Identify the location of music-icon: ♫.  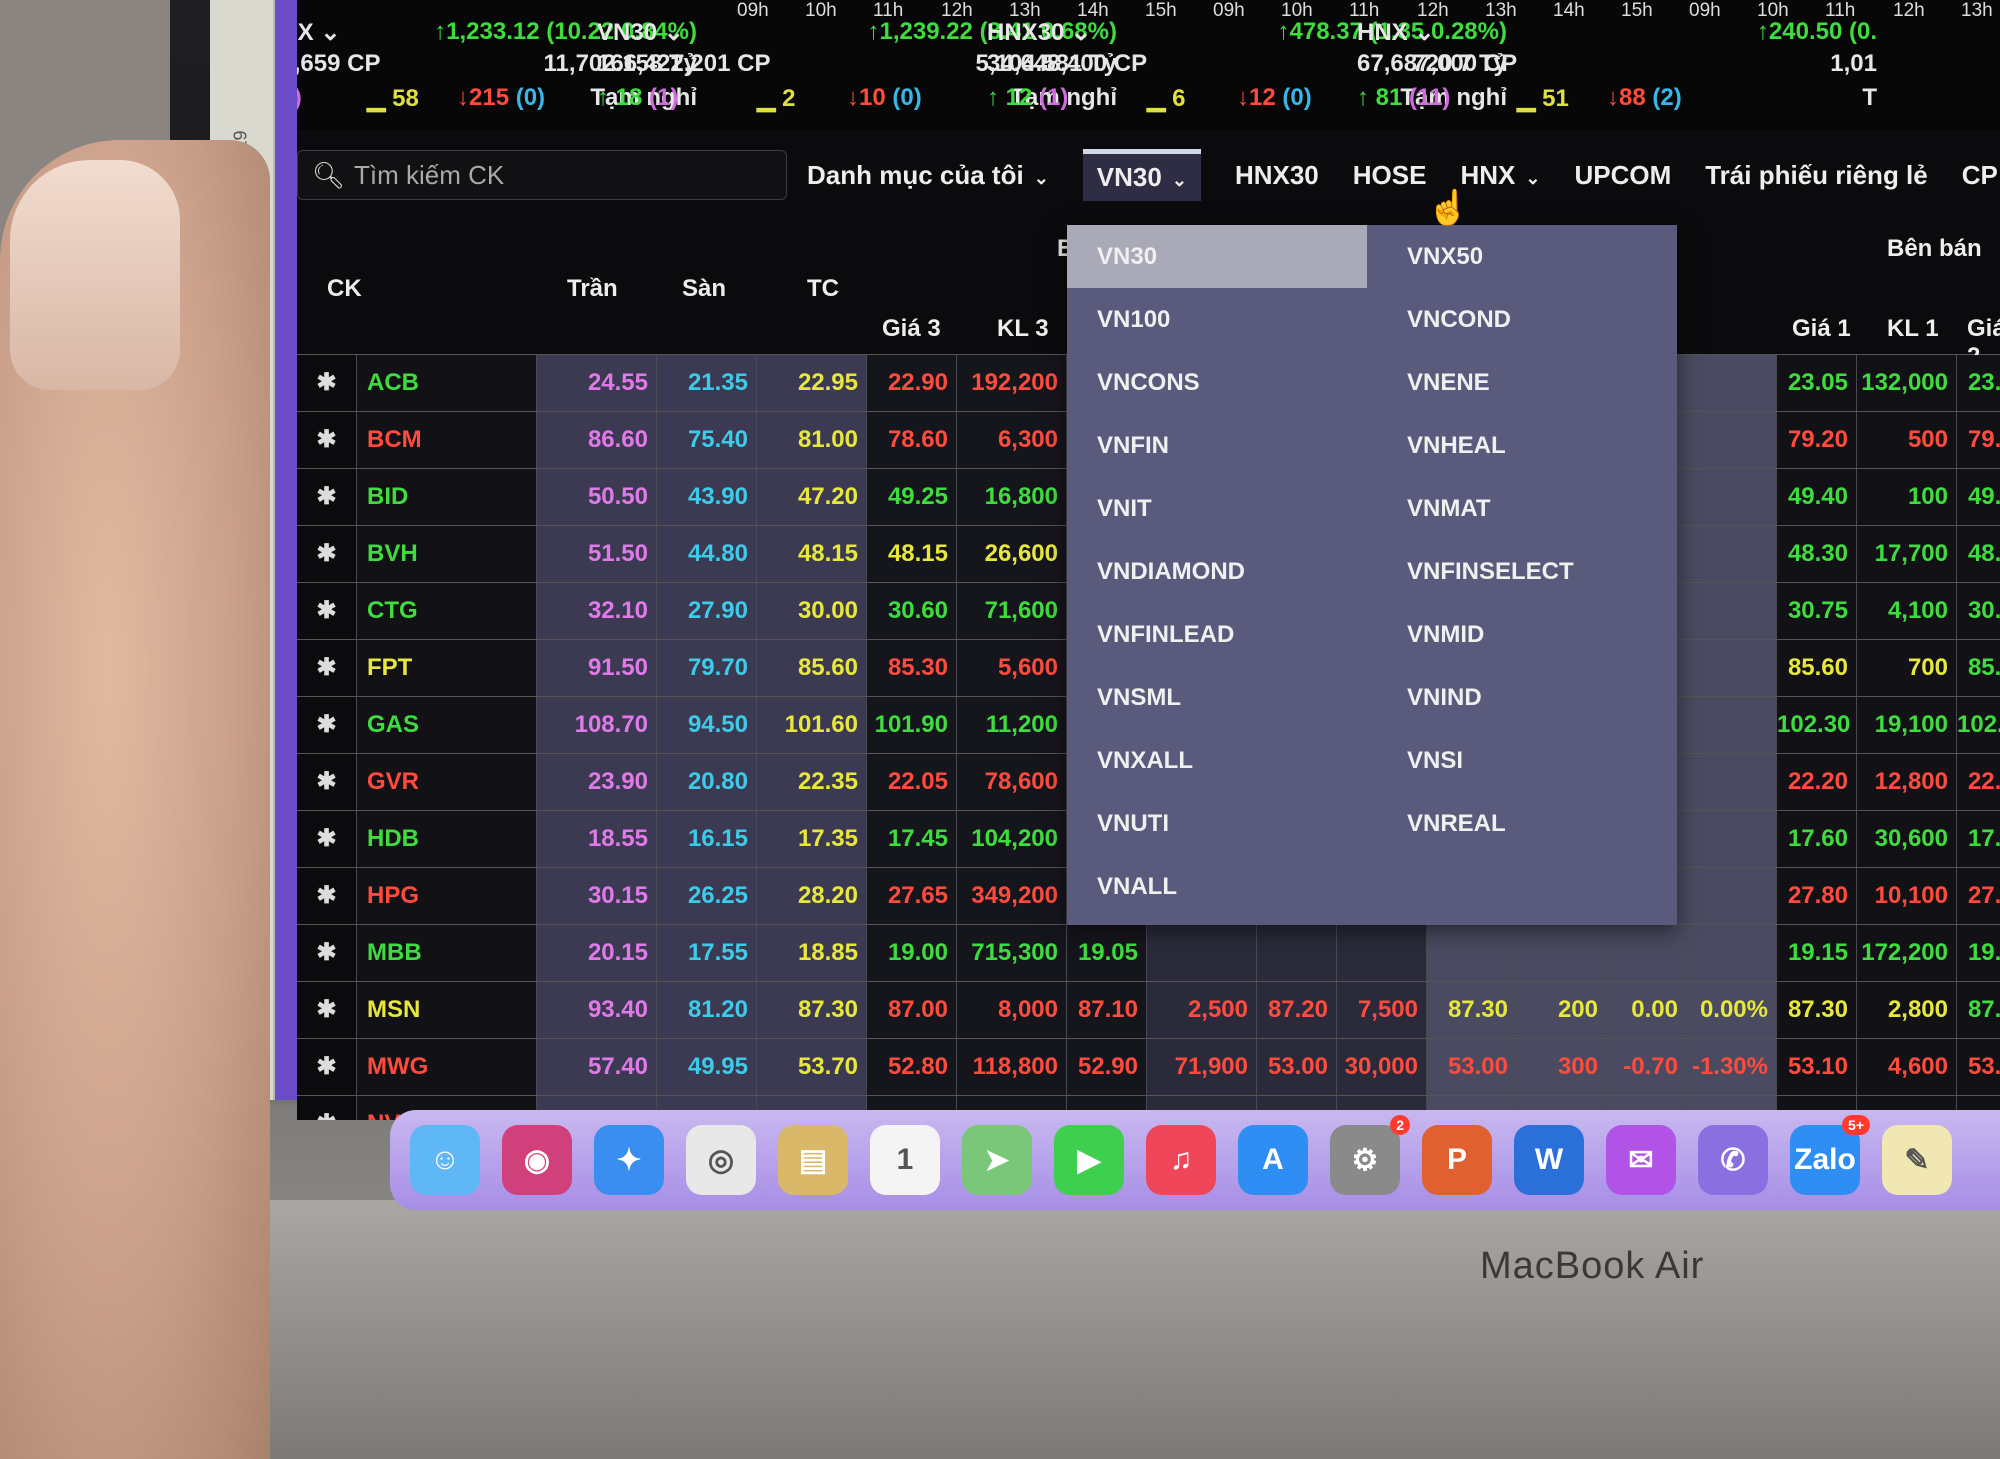
(1181, 1160).